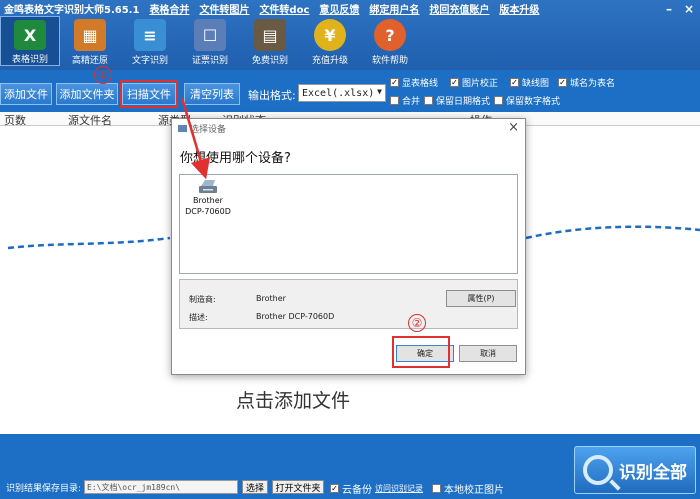 The width and height of the screenshot is (700, 499). I want to click on description-value: Brother DCP-7060D, so click(295, 316).